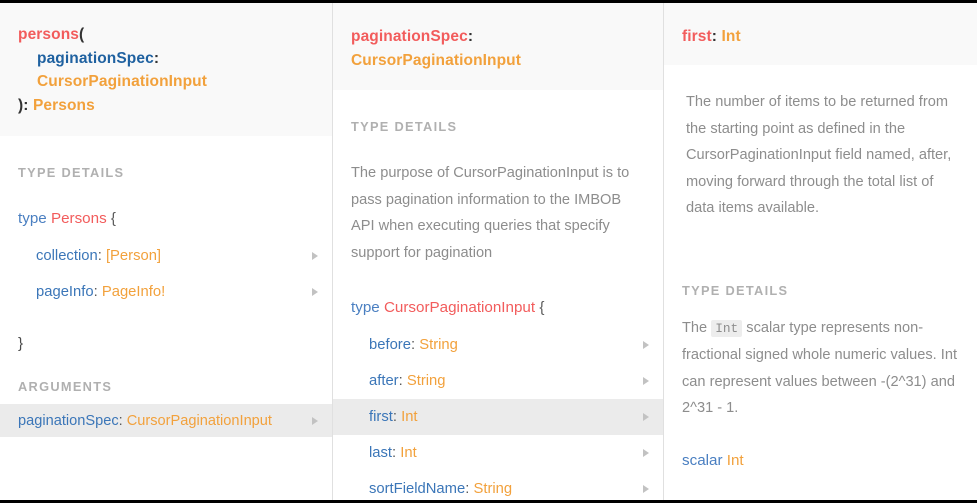 Image resolution: width=977 pixels, height=503 pixels. I want to click on type-name: CursorPaginationInput, so click(459, 307).